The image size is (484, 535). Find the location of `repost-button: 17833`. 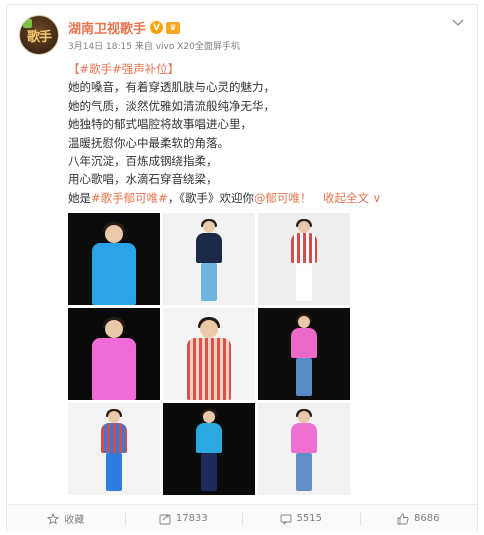

repost-button: 17833 is located at coordinates (183, 518).